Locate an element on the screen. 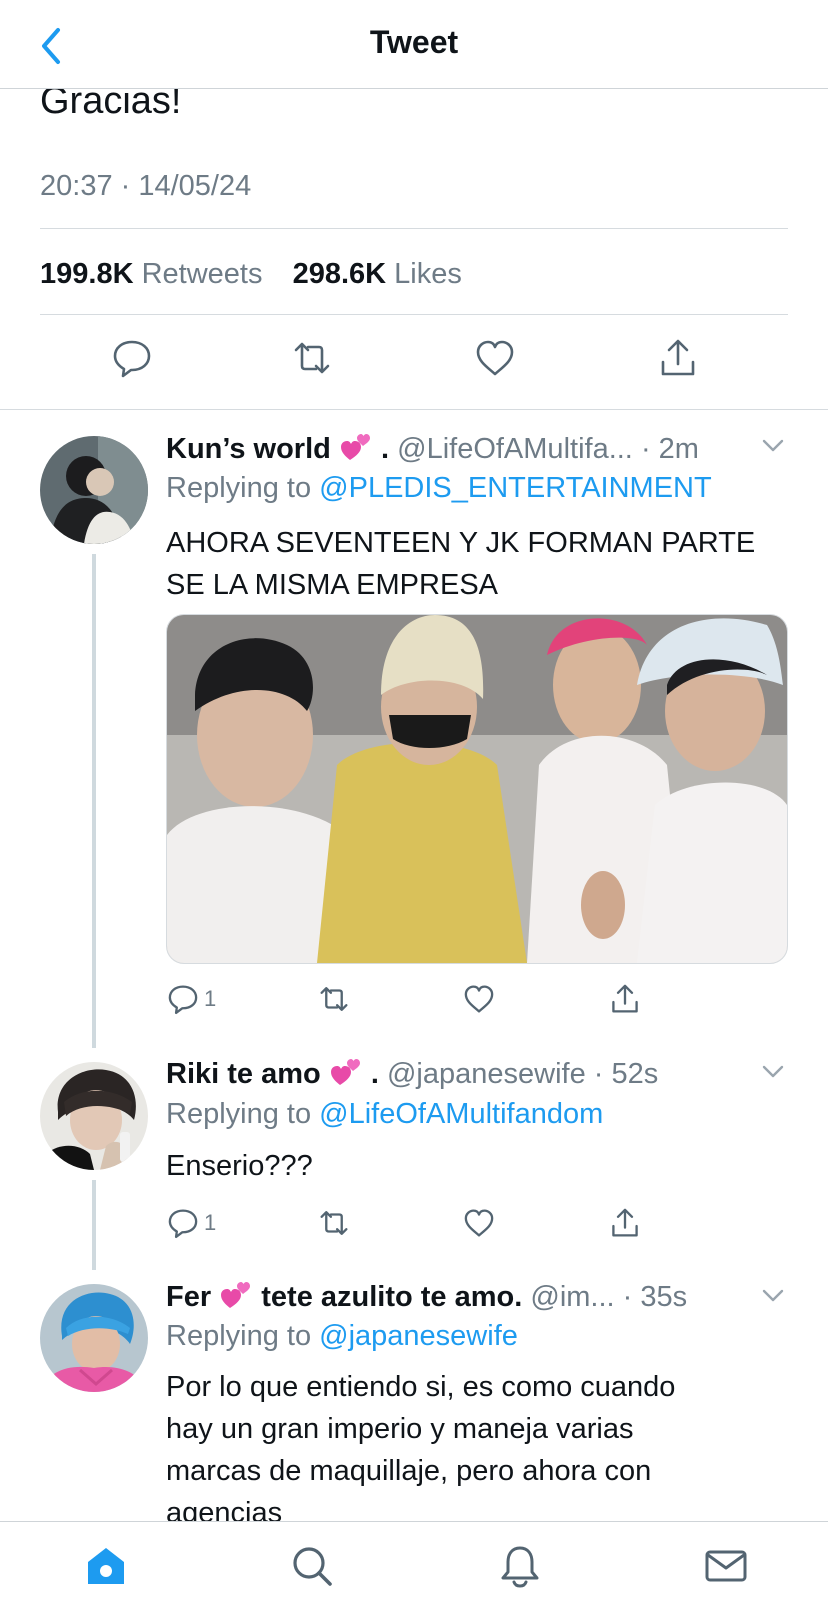 This screenshot has height=1610, width=828. replying-to: Replying to @japanesewife is located at coordinates (342, 1336).